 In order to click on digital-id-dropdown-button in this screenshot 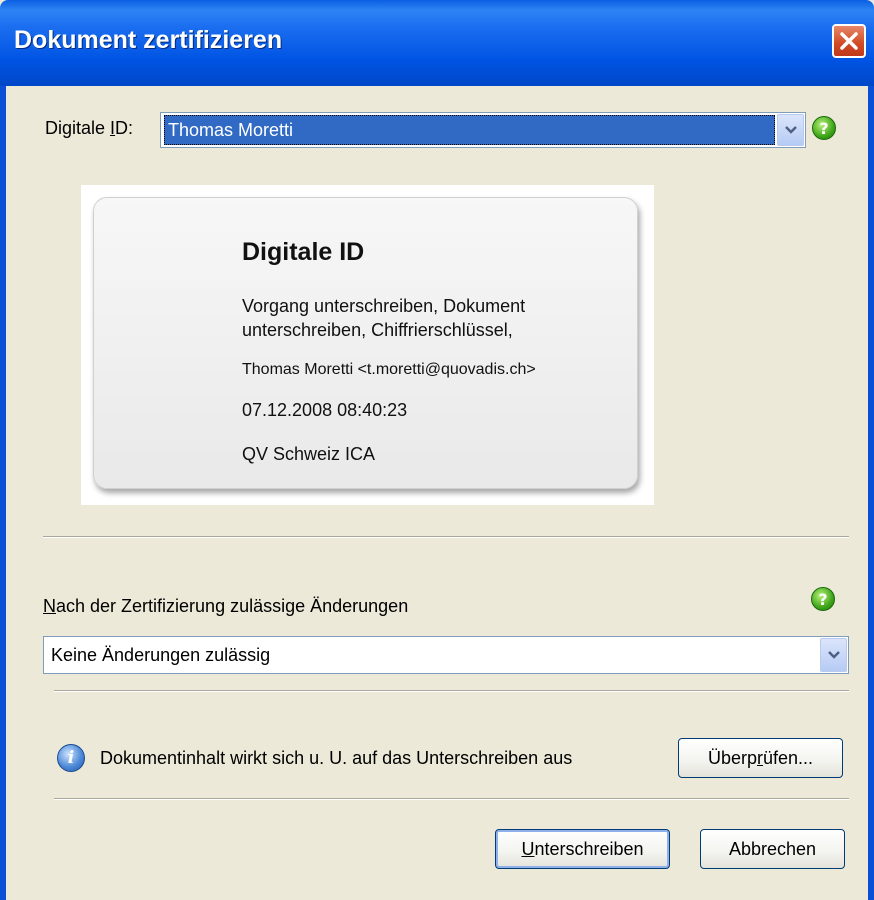, I will do `click(790, 130)`.